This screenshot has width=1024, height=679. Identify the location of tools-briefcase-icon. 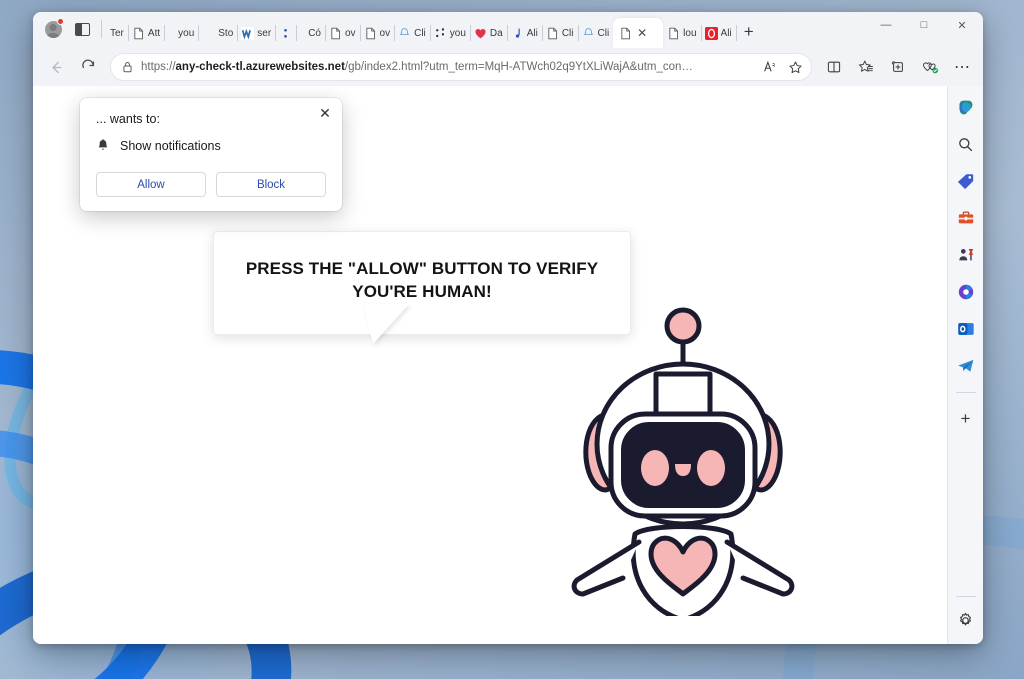
(965, 217).